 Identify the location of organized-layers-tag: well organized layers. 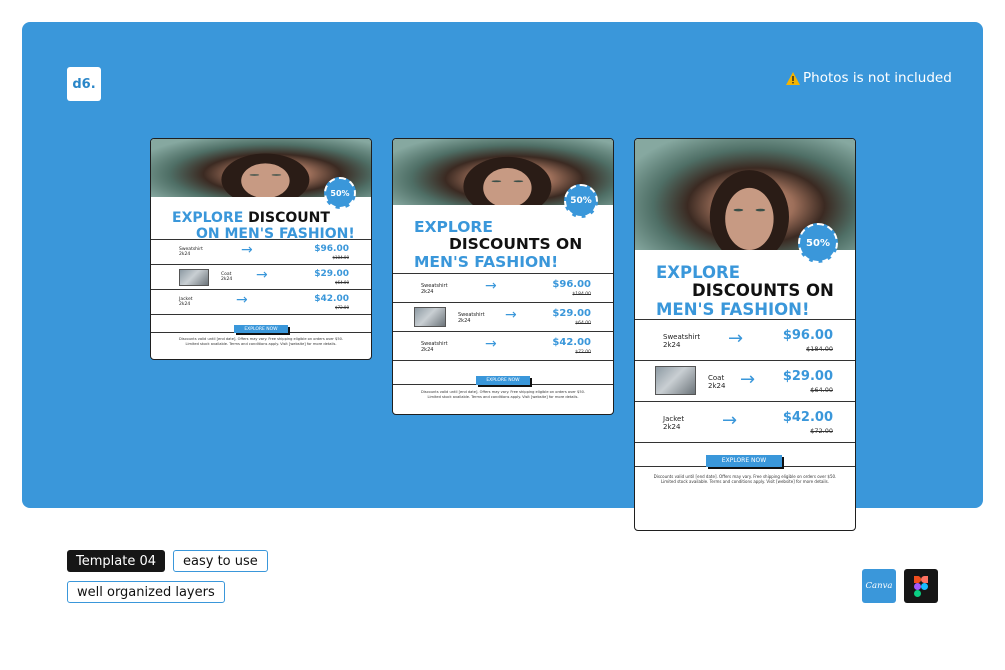
(146, 592).